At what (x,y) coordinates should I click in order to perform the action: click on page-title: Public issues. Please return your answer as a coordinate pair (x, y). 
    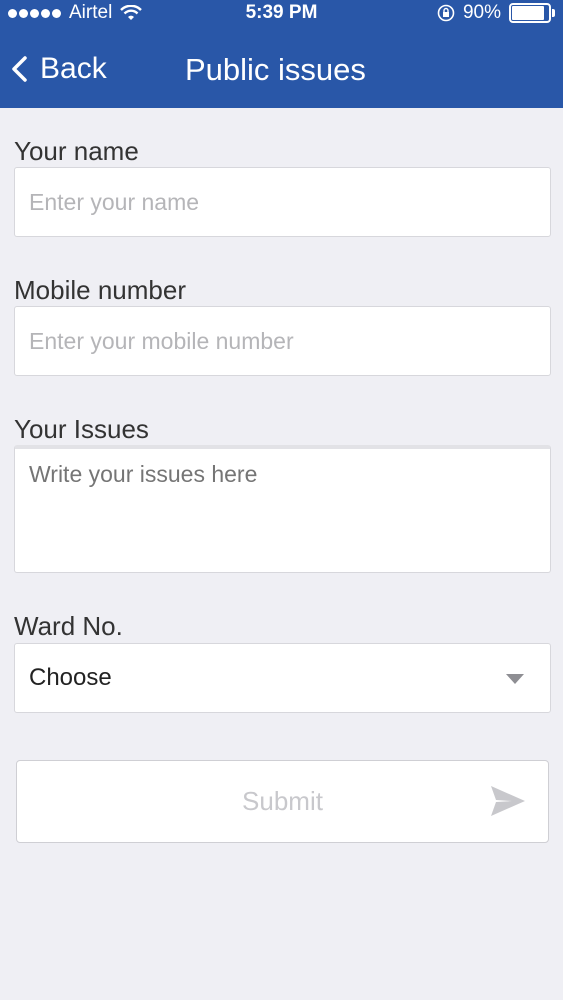
    Looking at the image, I should click on (275, 69).